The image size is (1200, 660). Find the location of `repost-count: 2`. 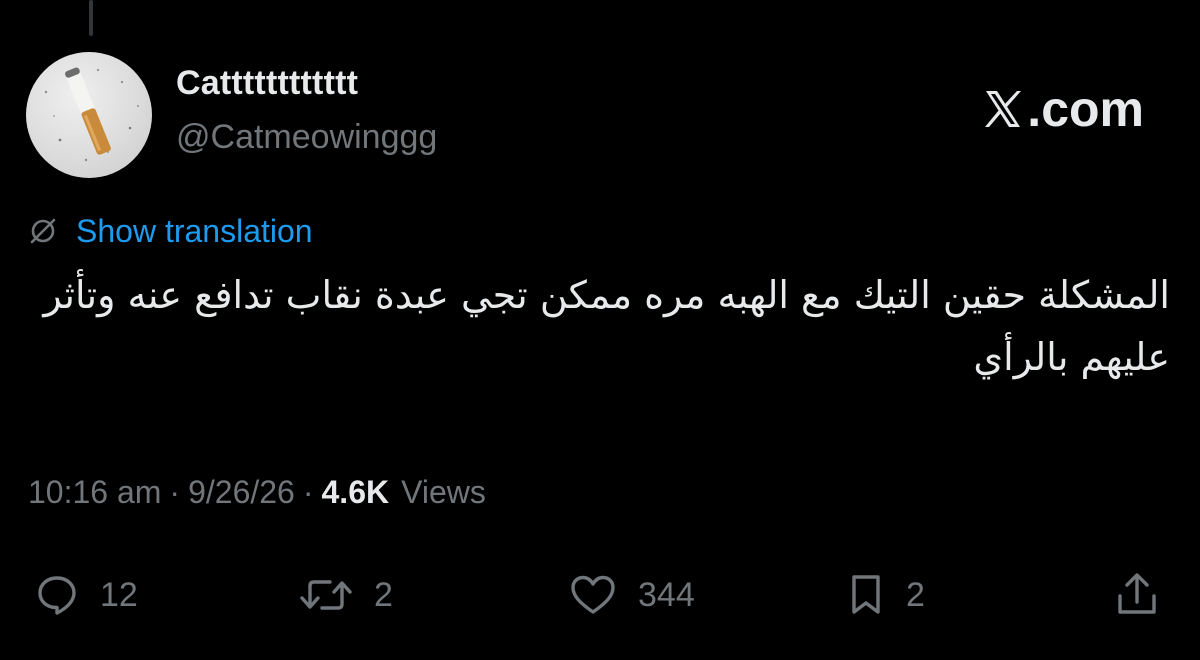

repost-count: 2 is located at coordinates (383, 594).